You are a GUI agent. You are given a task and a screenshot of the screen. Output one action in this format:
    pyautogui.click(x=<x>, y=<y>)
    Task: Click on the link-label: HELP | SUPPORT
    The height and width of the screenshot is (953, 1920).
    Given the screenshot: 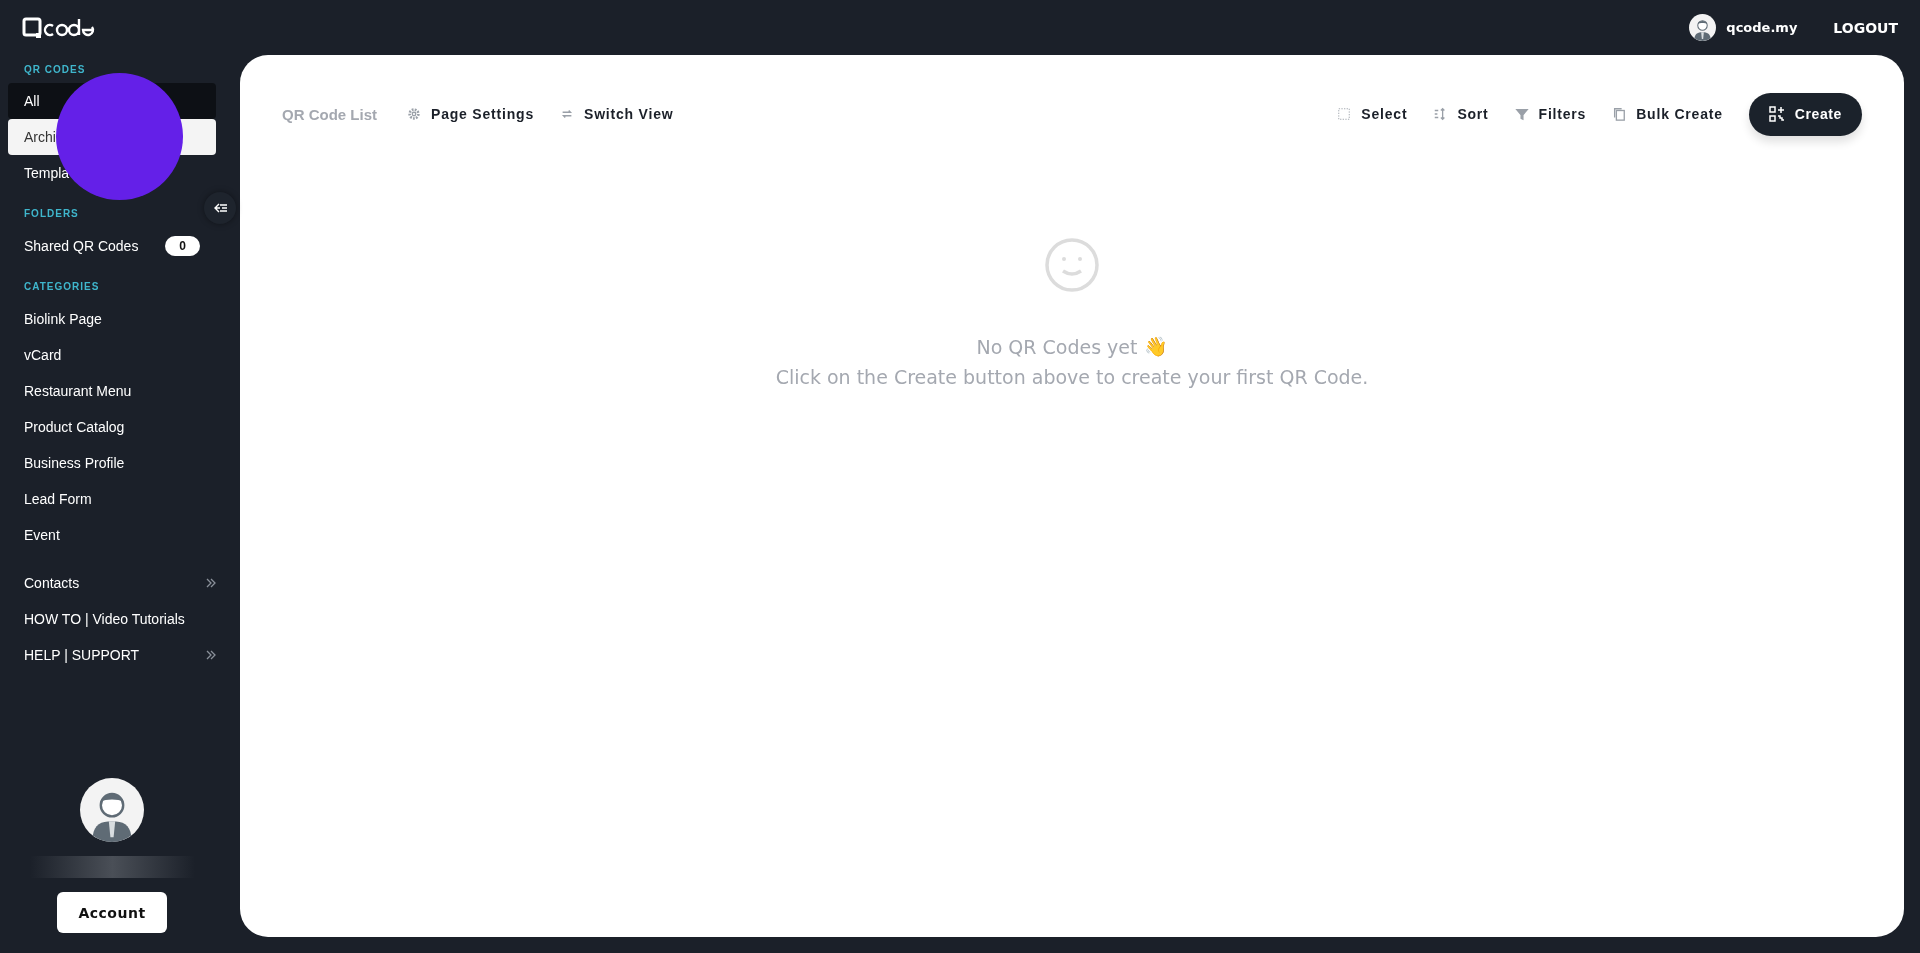 What is the action you would take?
    pyautogui.click(x=82, y=655)
    